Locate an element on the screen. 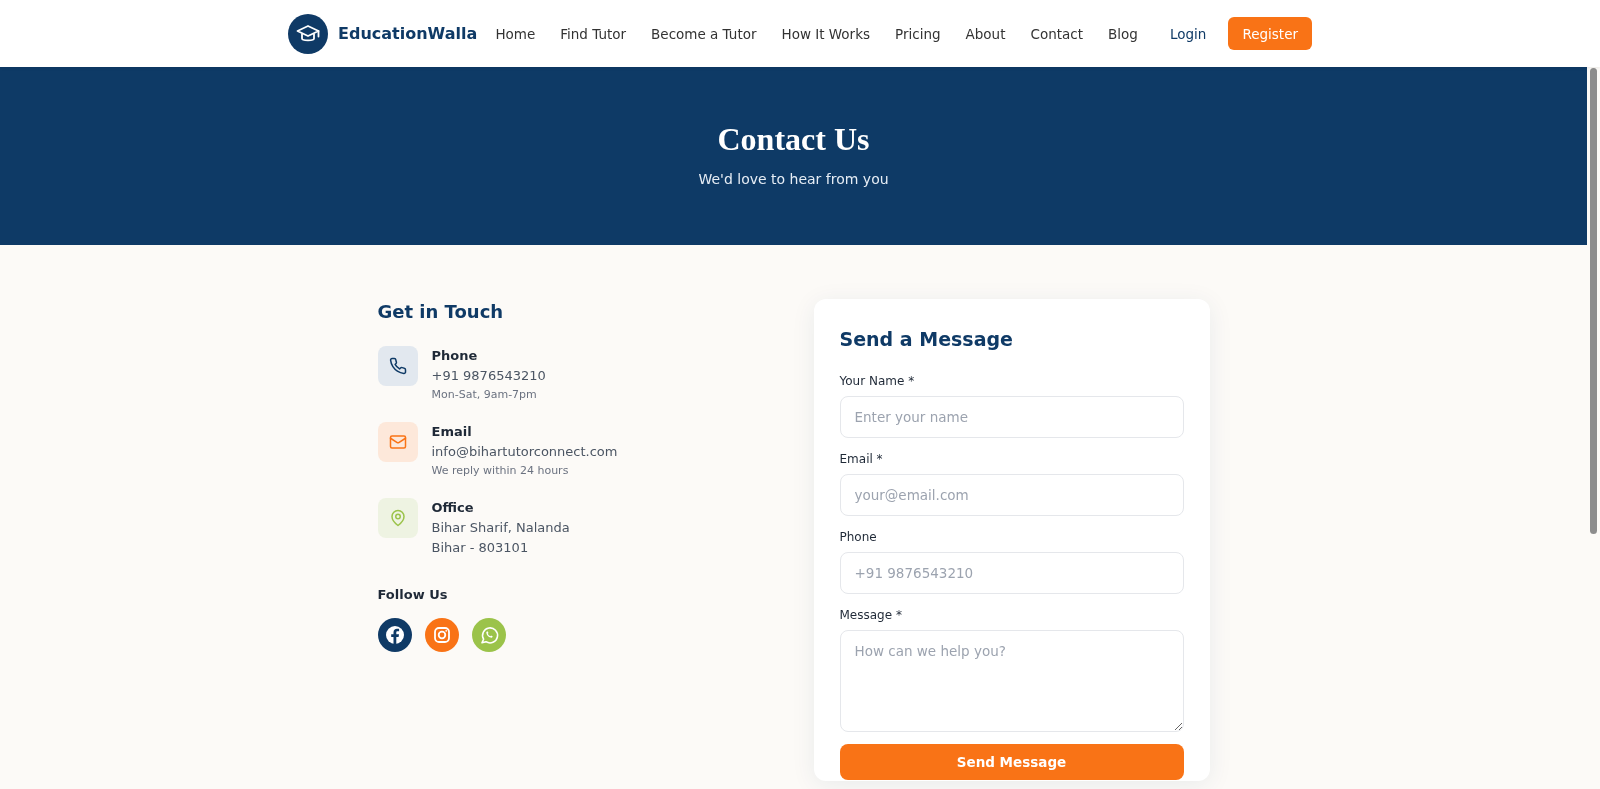  nav-link: How It Works is located at coordinates (825, 33).